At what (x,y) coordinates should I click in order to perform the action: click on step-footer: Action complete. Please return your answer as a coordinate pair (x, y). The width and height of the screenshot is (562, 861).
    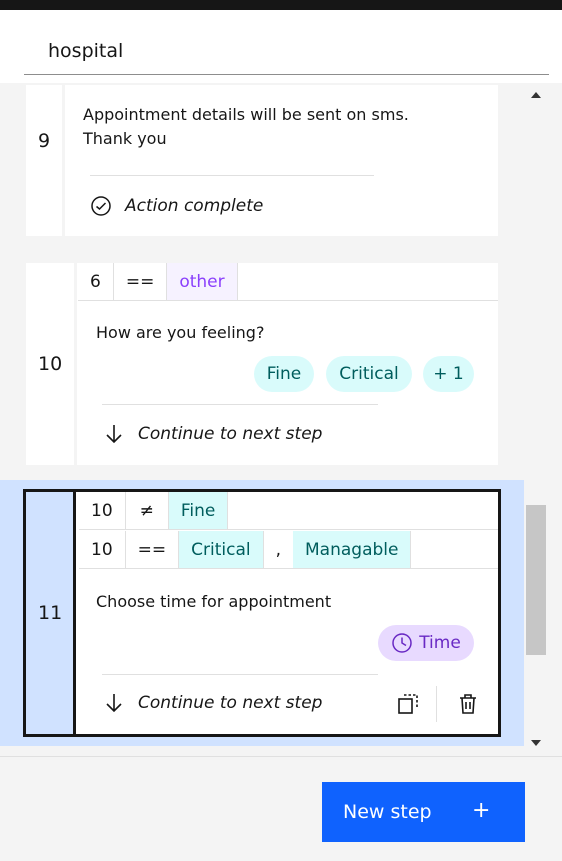
    Looking at the image, I should click on (176, 206).